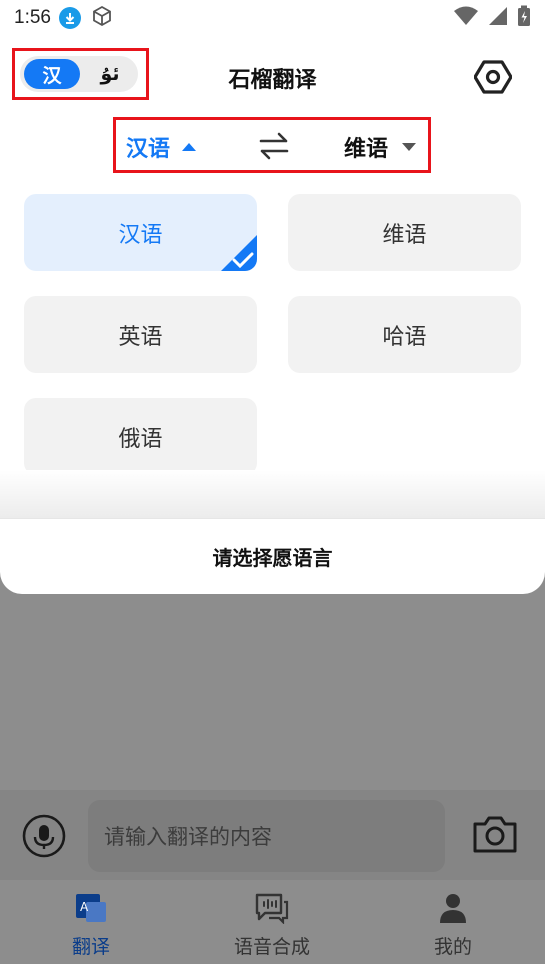 This screenshot has width=545, height=964. What do you see at coordinates (239, 253) in the screenshot?
I see `check-icon` at bounding box center [239, 253].